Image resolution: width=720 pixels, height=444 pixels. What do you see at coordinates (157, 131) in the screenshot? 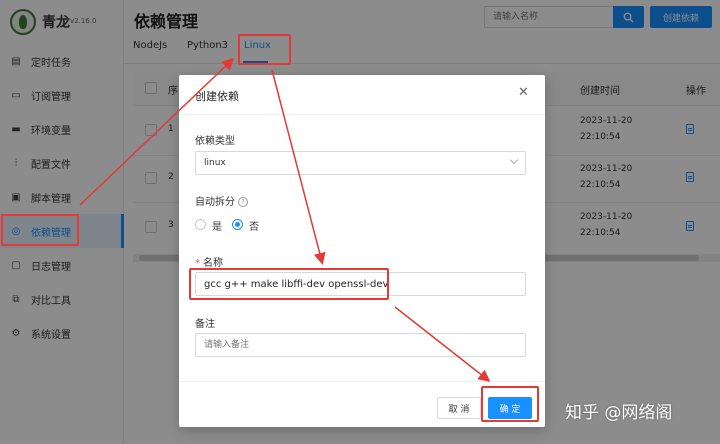
I see `arrow-sidebar-to-tab` at bounding box center [157, 131].